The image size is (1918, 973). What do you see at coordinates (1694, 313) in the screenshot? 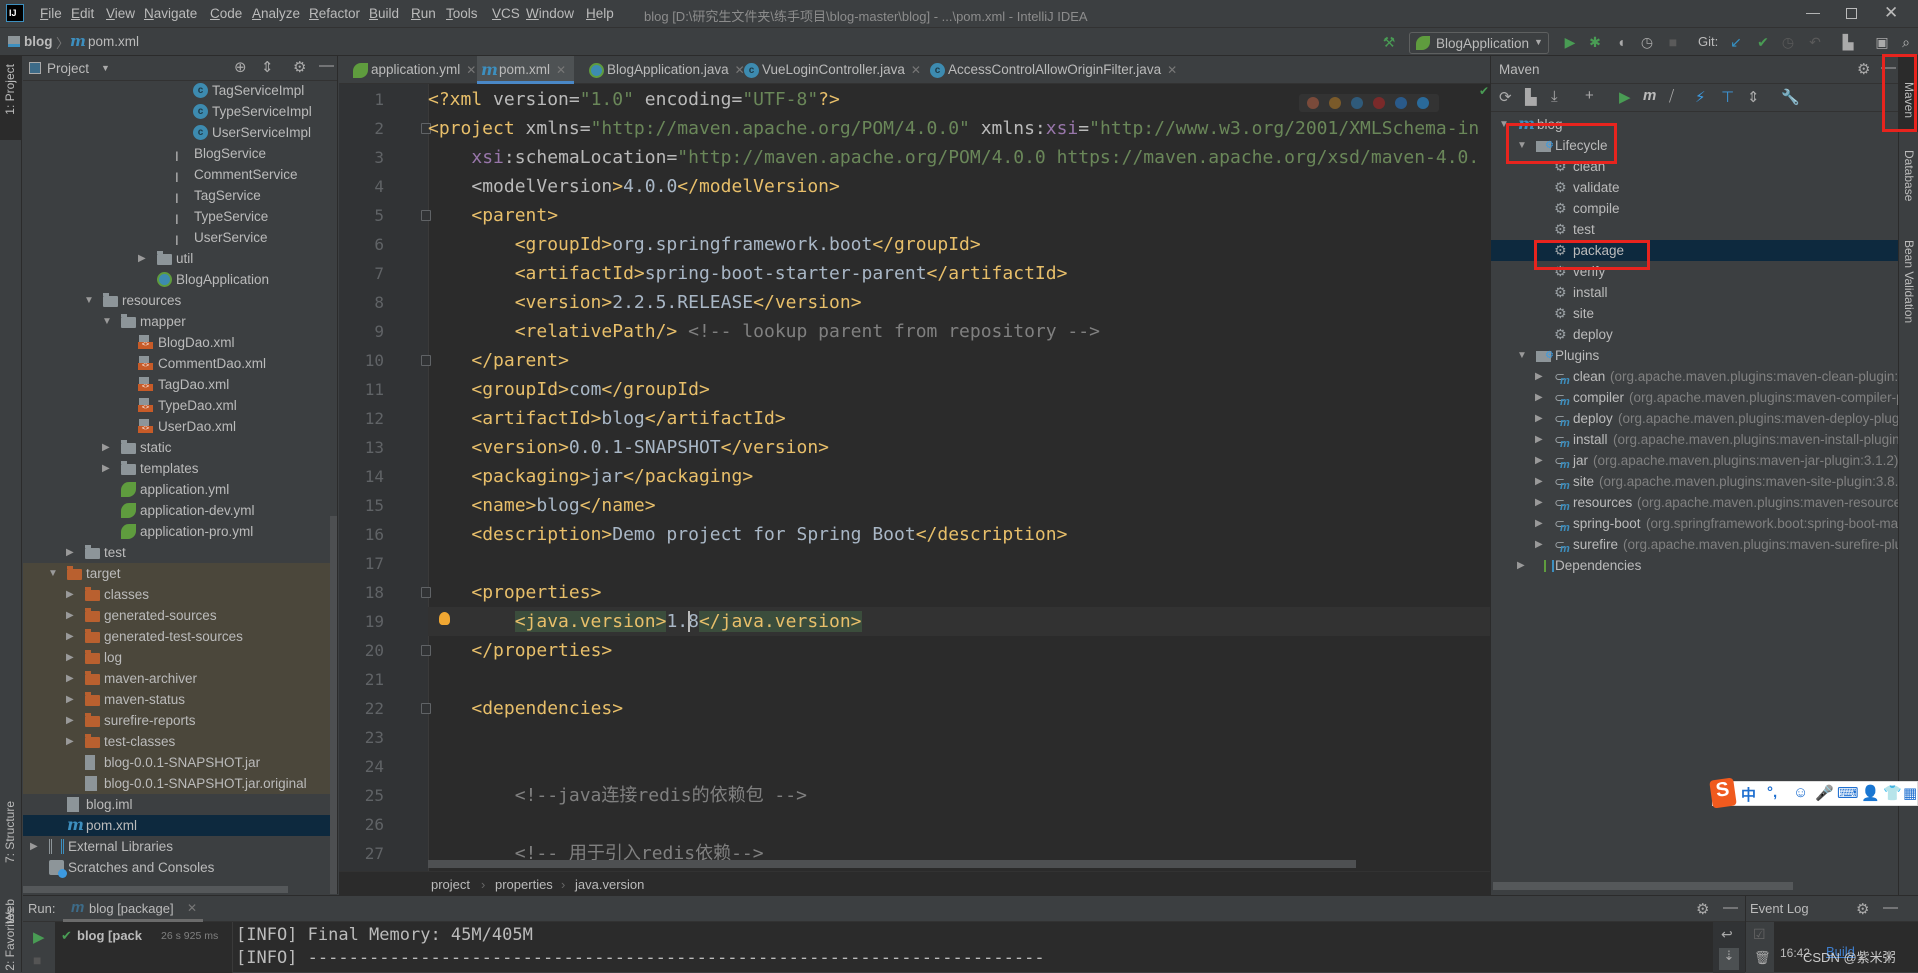
I see `tree-item: ⚙ site` at bounding box center [1694, 313].